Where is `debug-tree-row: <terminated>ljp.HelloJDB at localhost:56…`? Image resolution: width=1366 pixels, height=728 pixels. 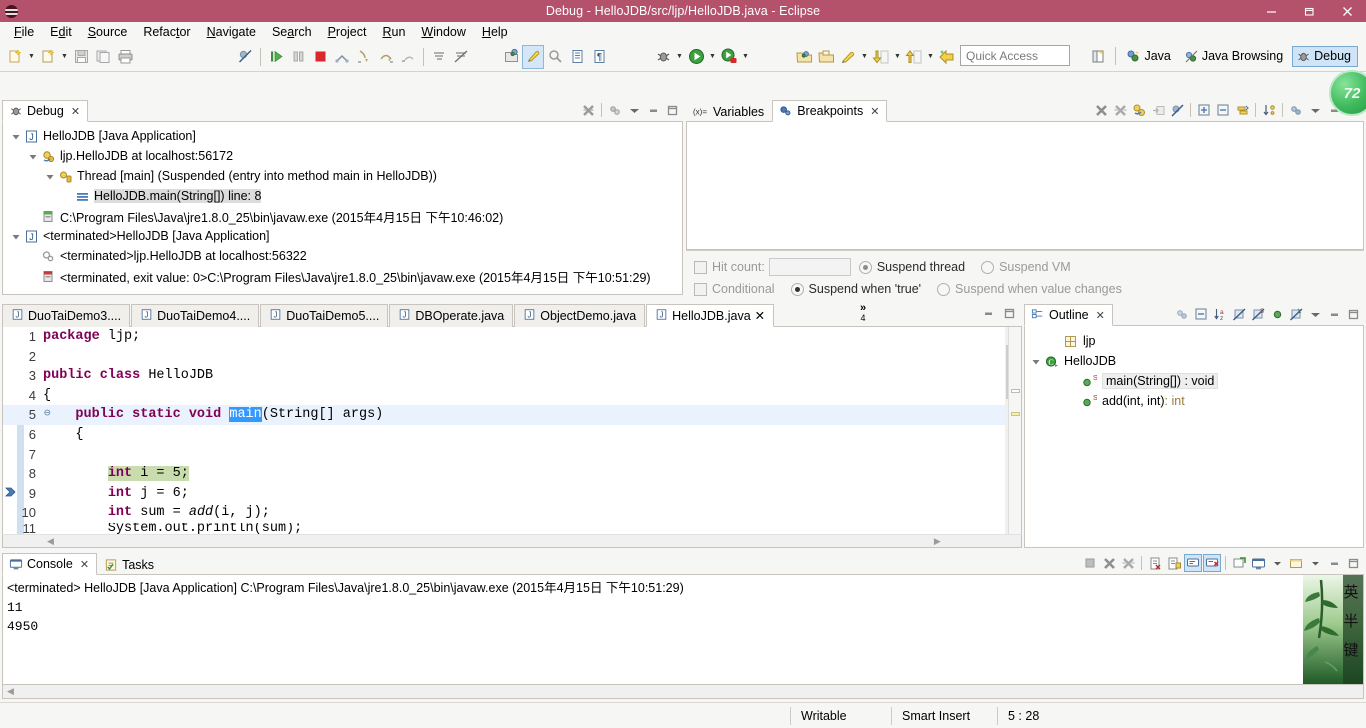
debug-tree-row: <terminated>ljp.HelloJDB at localhost:56… is located at coordinates (342, 256).